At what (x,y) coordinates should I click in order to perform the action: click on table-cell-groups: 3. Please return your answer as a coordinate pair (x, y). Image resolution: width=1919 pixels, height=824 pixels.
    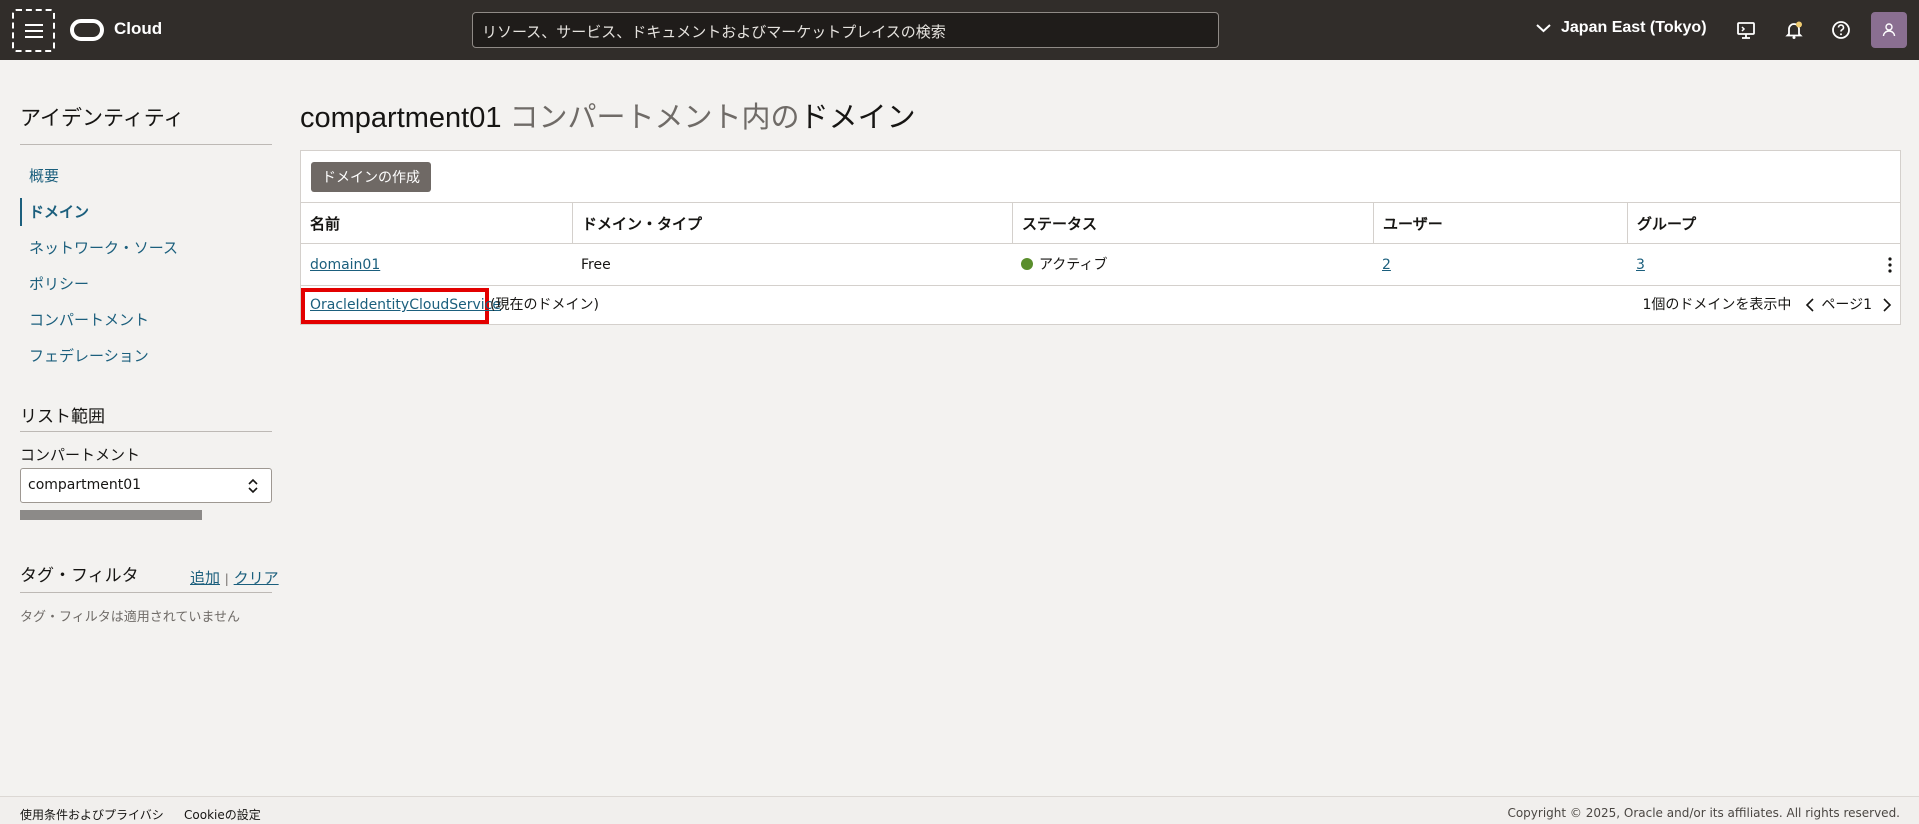
    Looking at the image, I should click on (1636, 265).